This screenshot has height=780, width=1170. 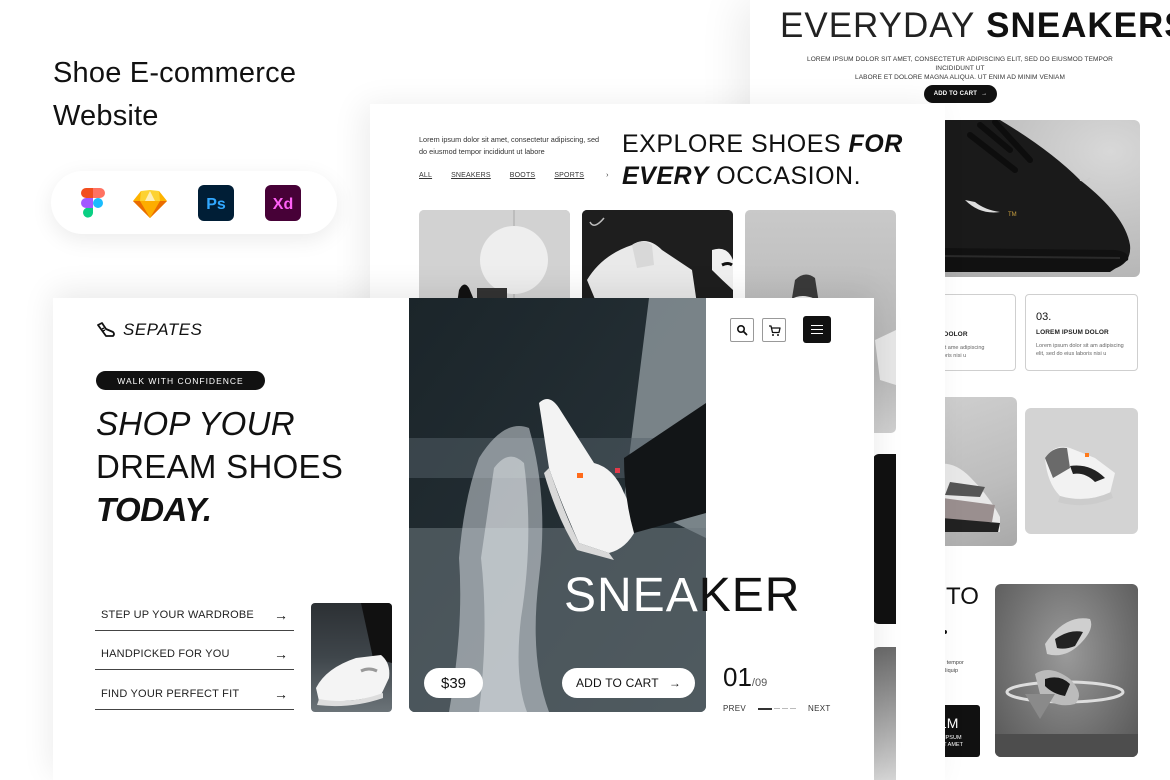 I want to click on svg-text: Ps, so click(x=216, y=204).